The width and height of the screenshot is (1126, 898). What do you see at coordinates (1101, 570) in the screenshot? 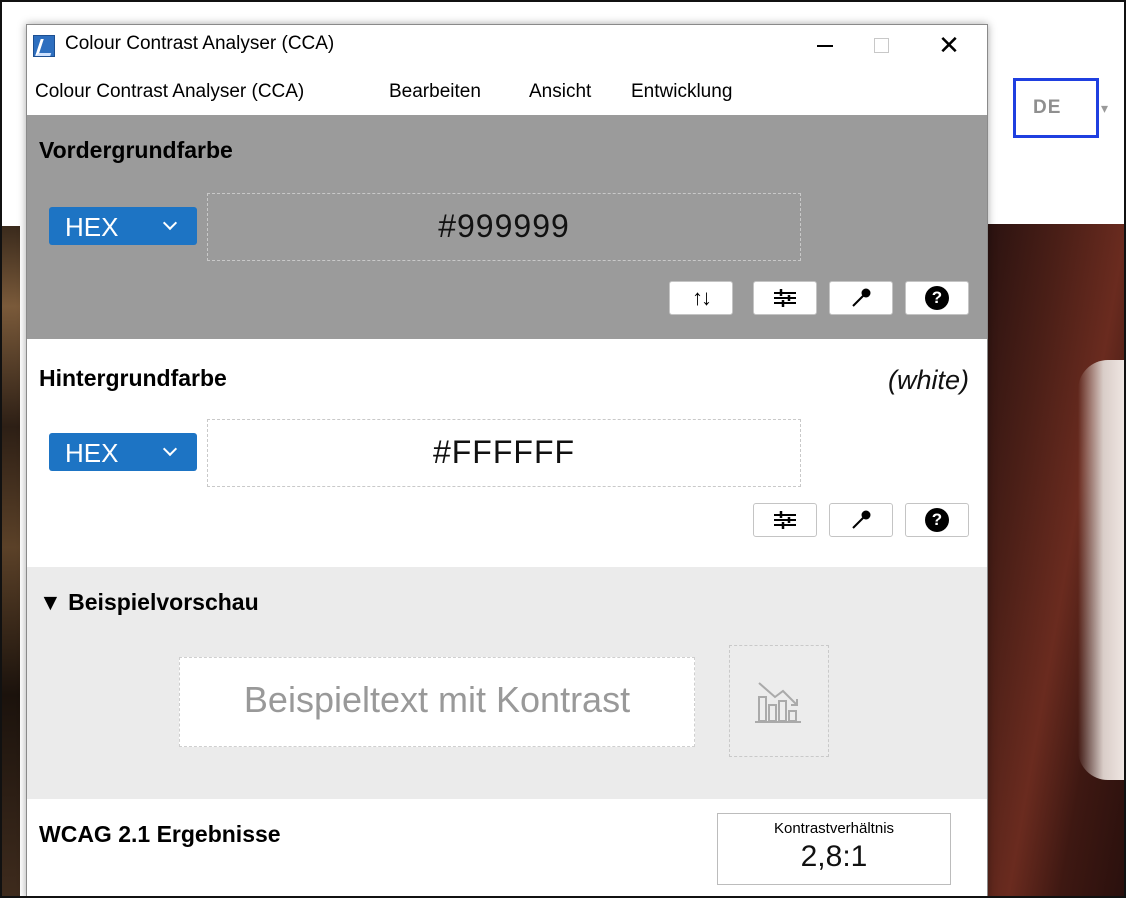
I see `background-photo-highlight` at bounding box center [1101, 570].